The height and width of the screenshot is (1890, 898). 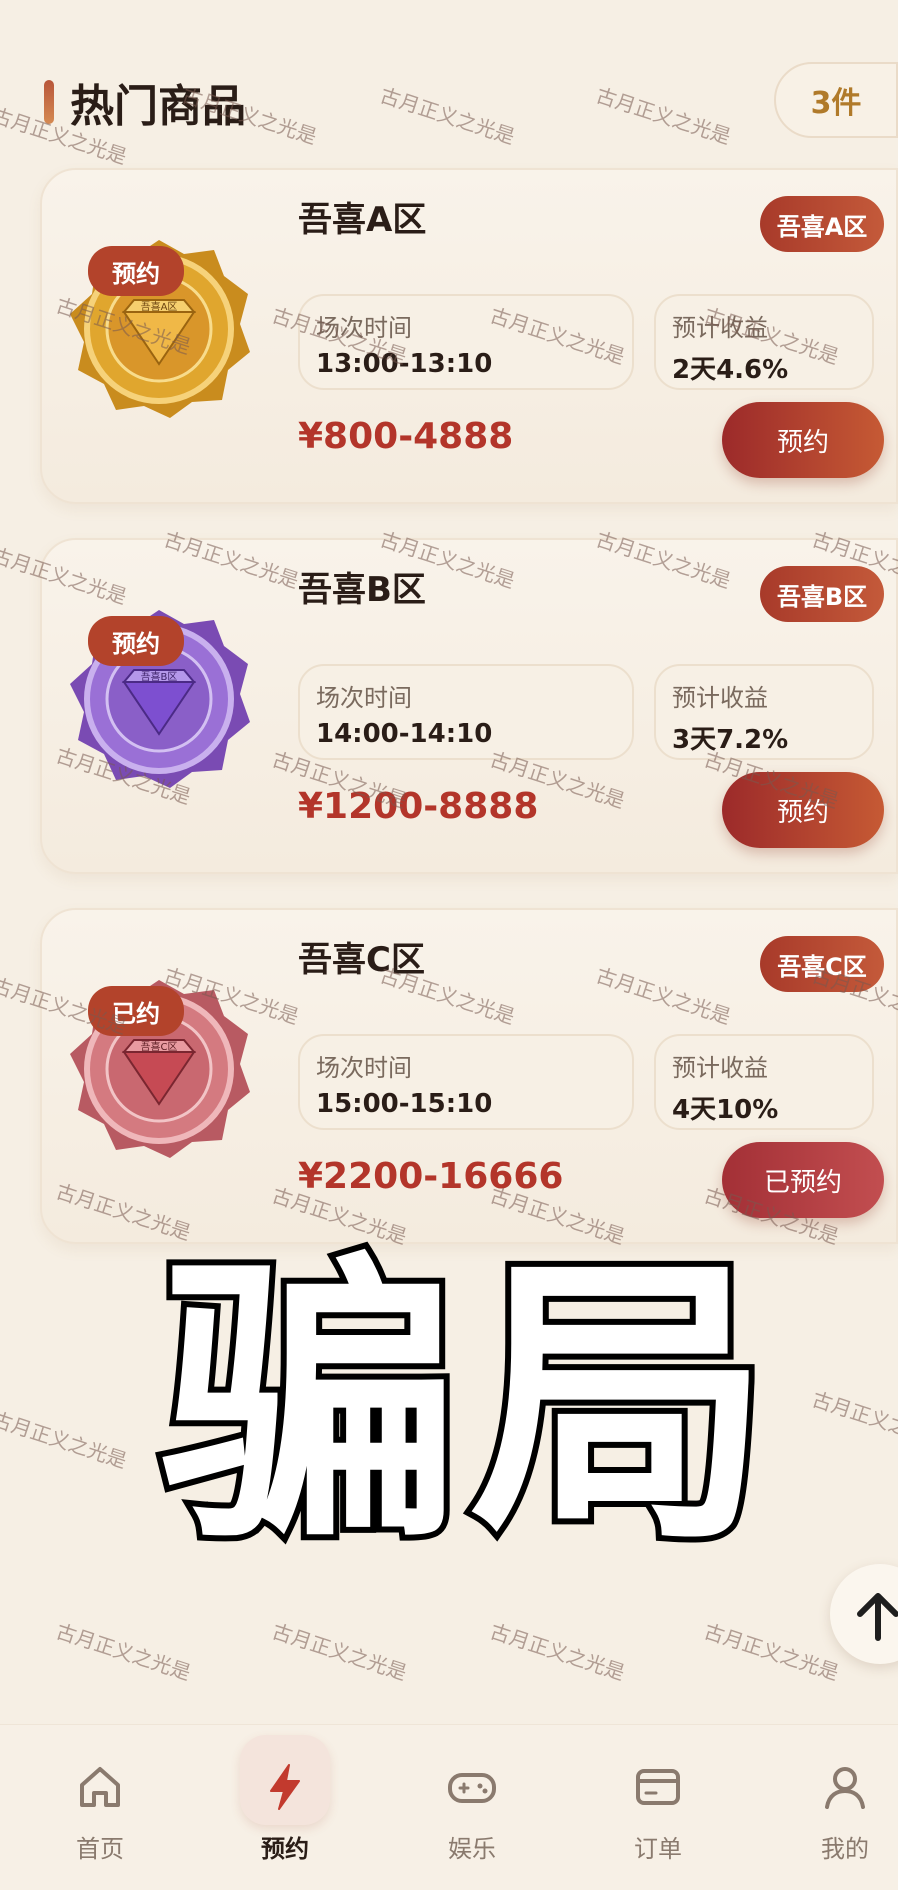 What do you see at coordinates (839, 1814) in the screenshot?
I see `nav-profile: 我的` at bounding box center [839, 1814].